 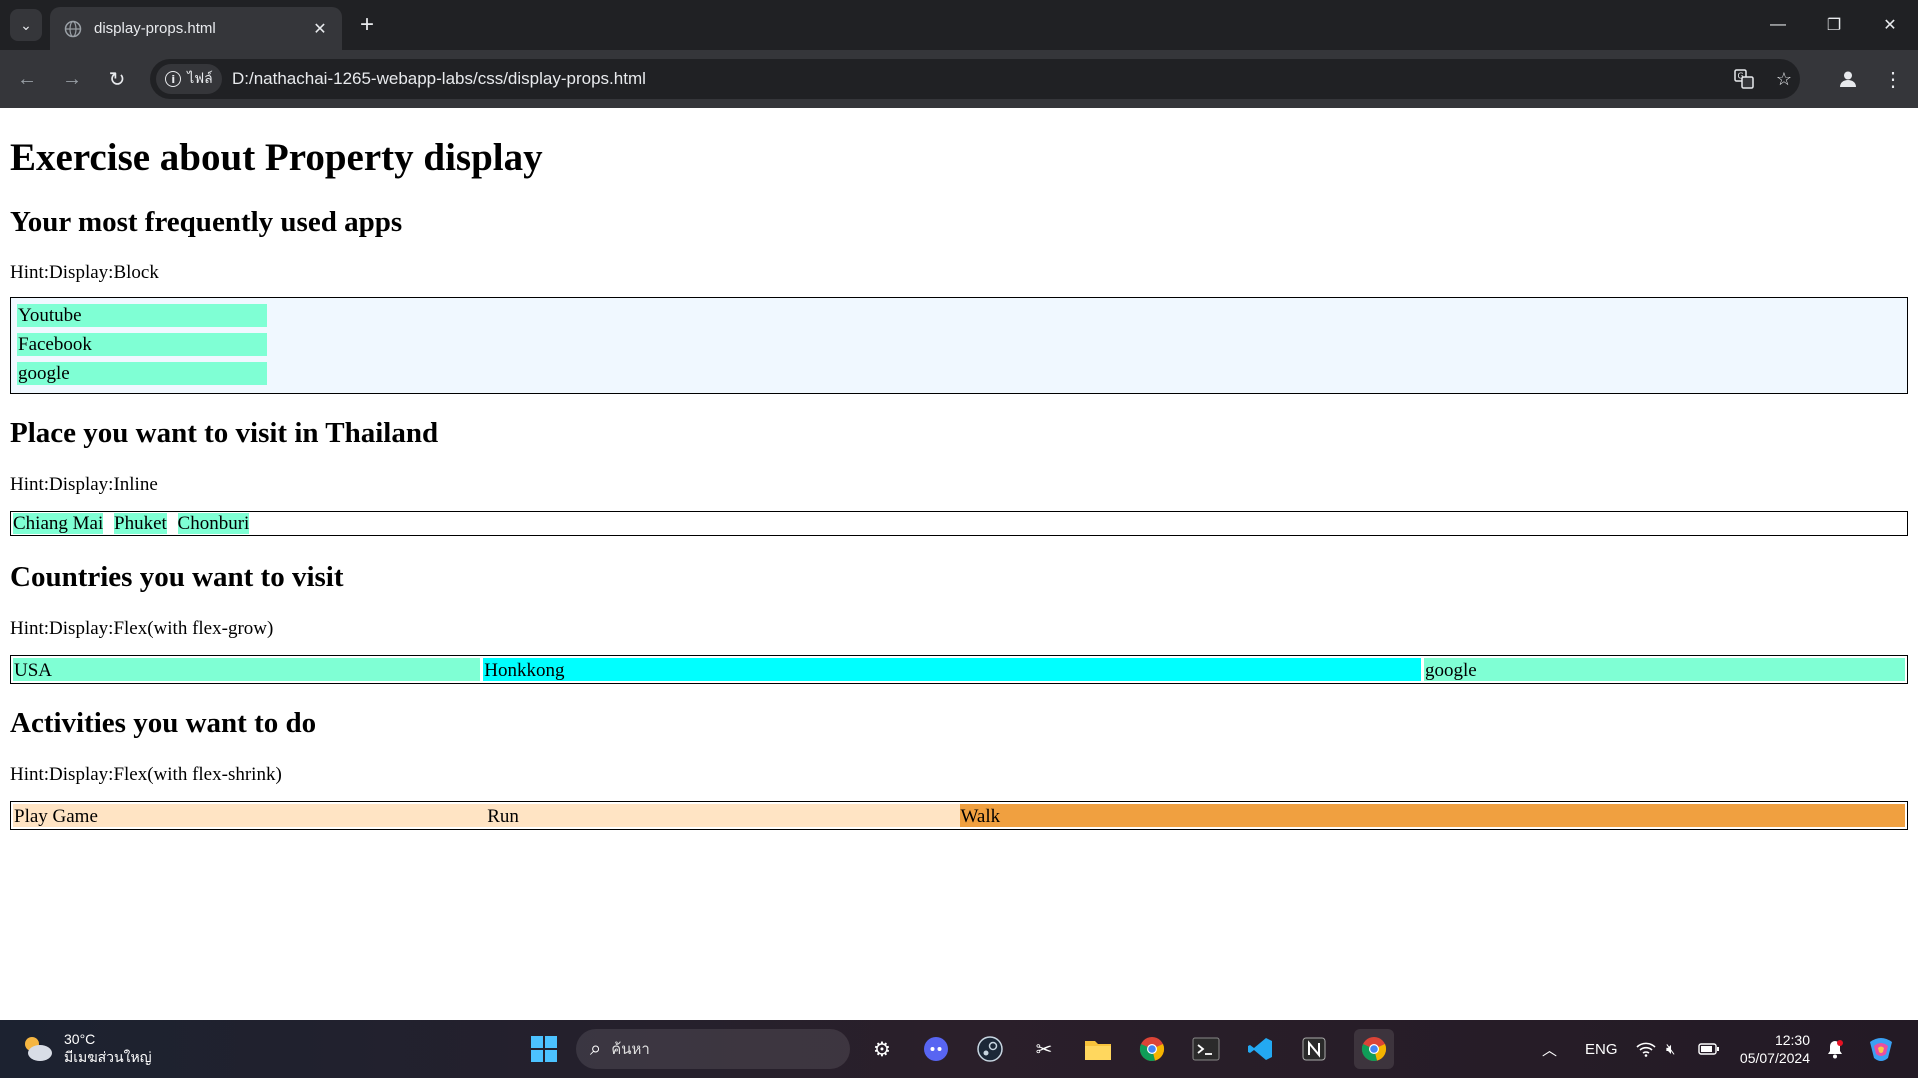 I want to click on tab-search-button: ⌄, so click(x=26, y=25).